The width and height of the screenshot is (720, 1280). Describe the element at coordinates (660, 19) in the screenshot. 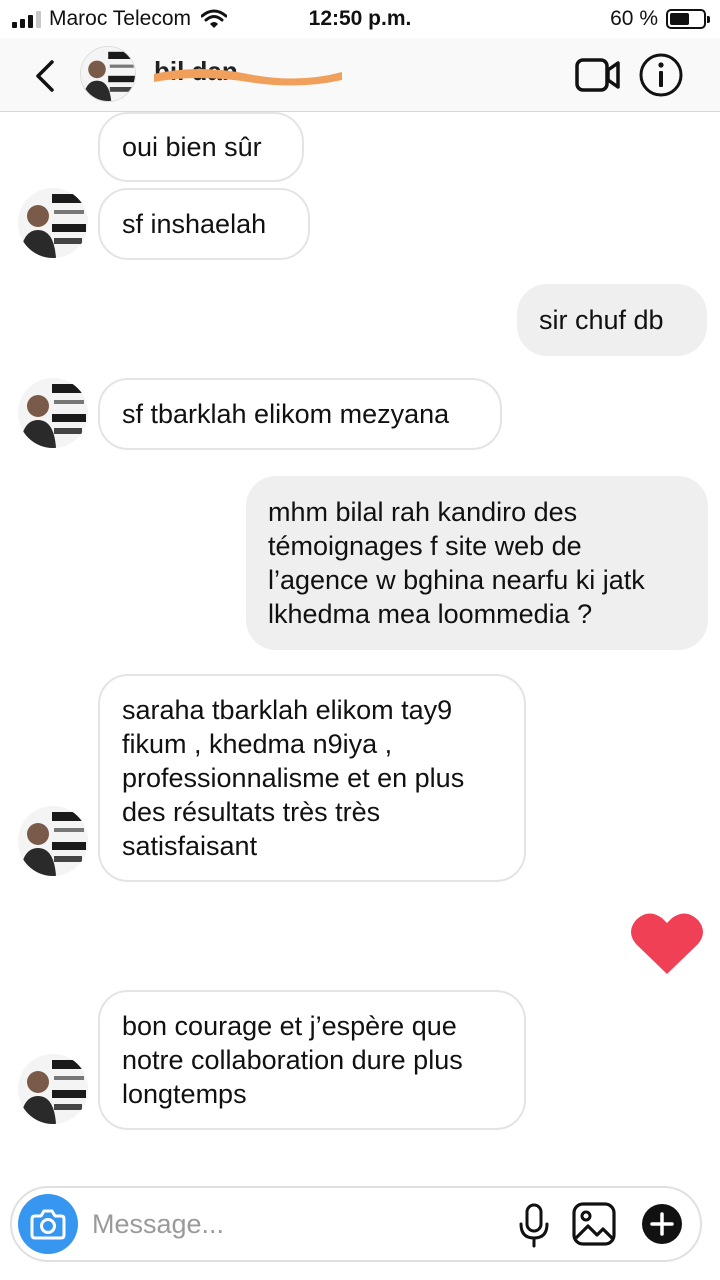

I see `status-right: 60 %` at that location.